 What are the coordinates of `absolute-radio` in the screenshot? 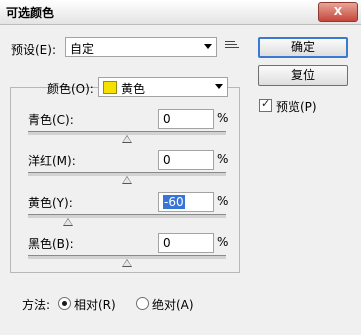 It's located at (142, 303).